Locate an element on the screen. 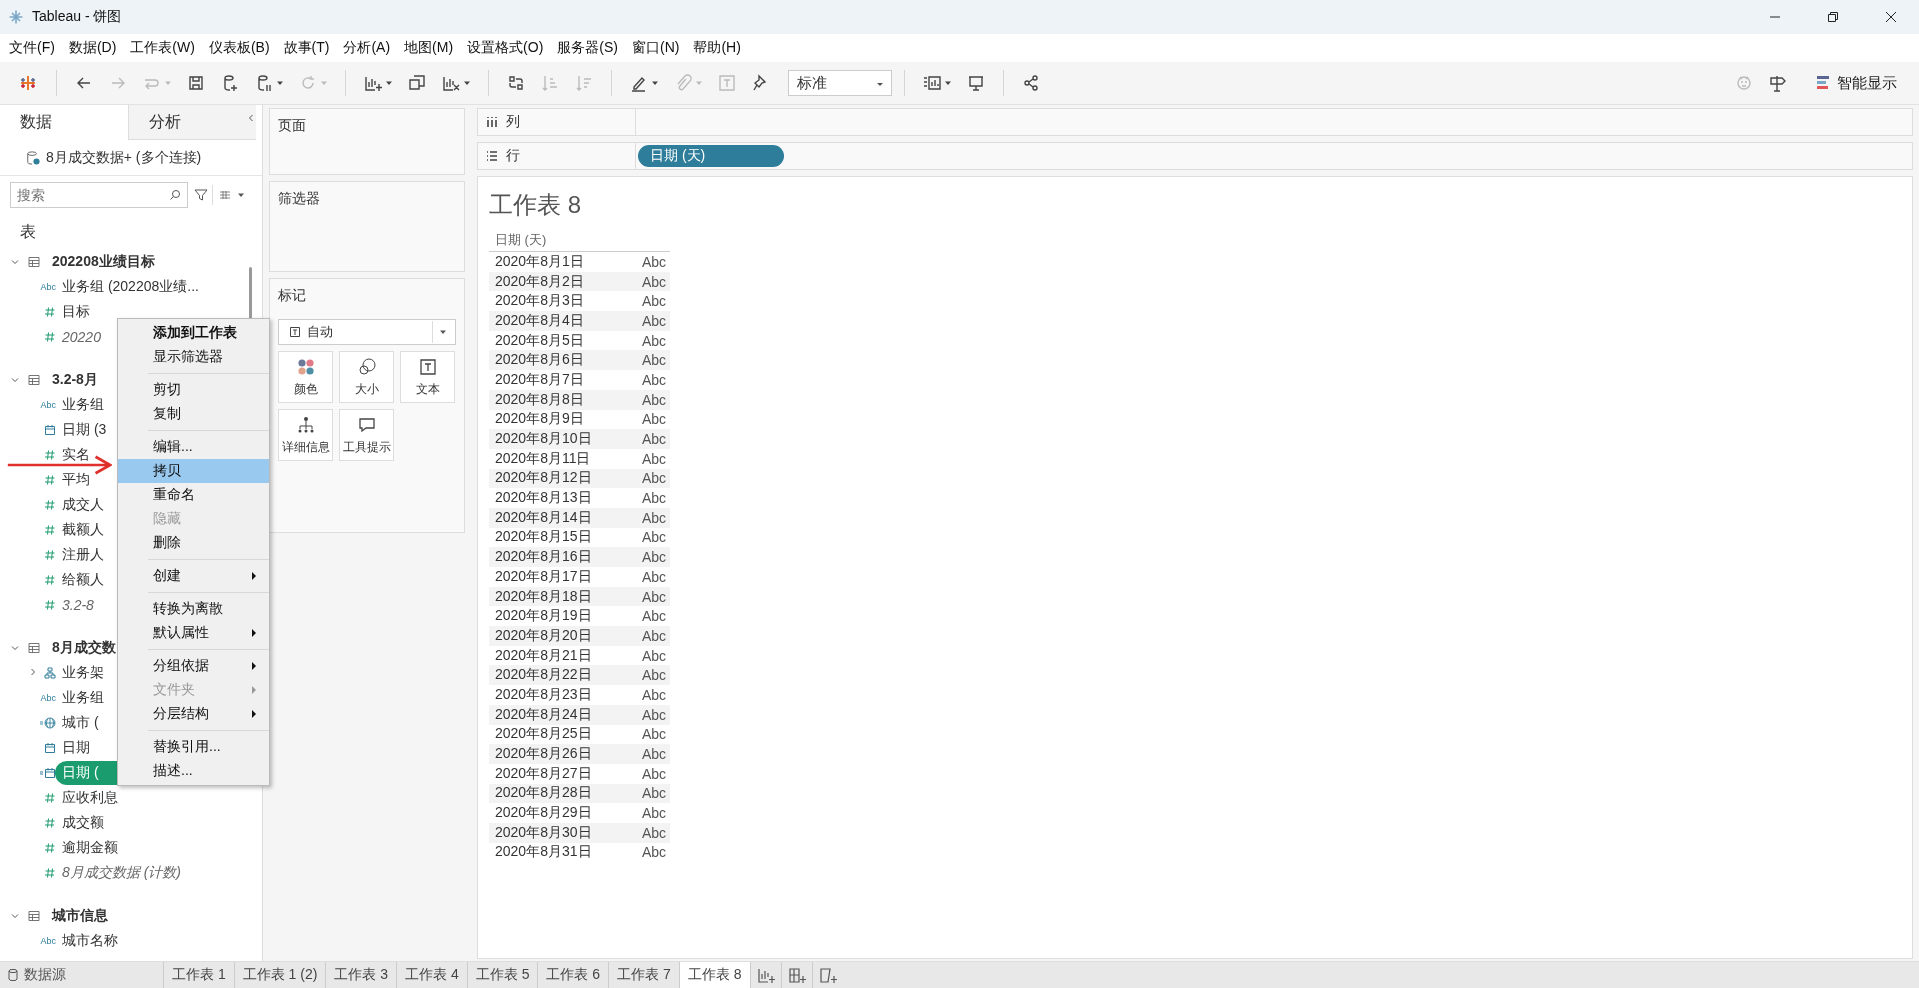 The image size is (1919, 988). field-name: 日期 is located at coordinates (79, 747).